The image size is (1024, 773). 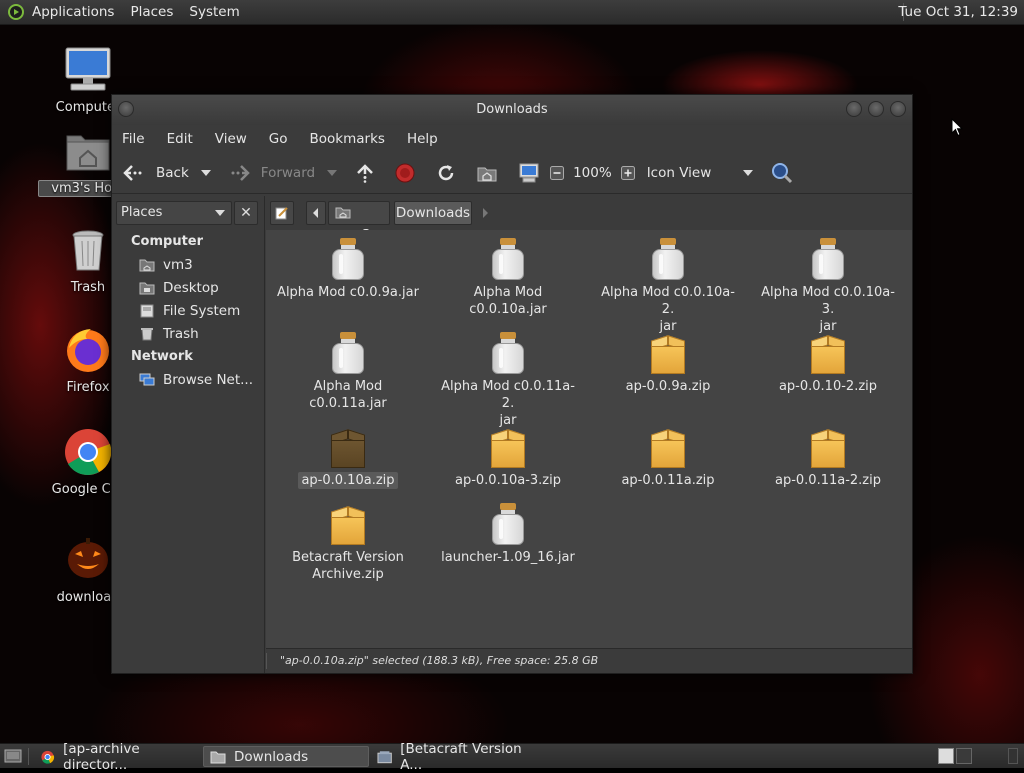 What do you see at coordinates (957, 127) in the screenshot?
I see `mouse-cursor-icon` at bounding box center [957, 127].